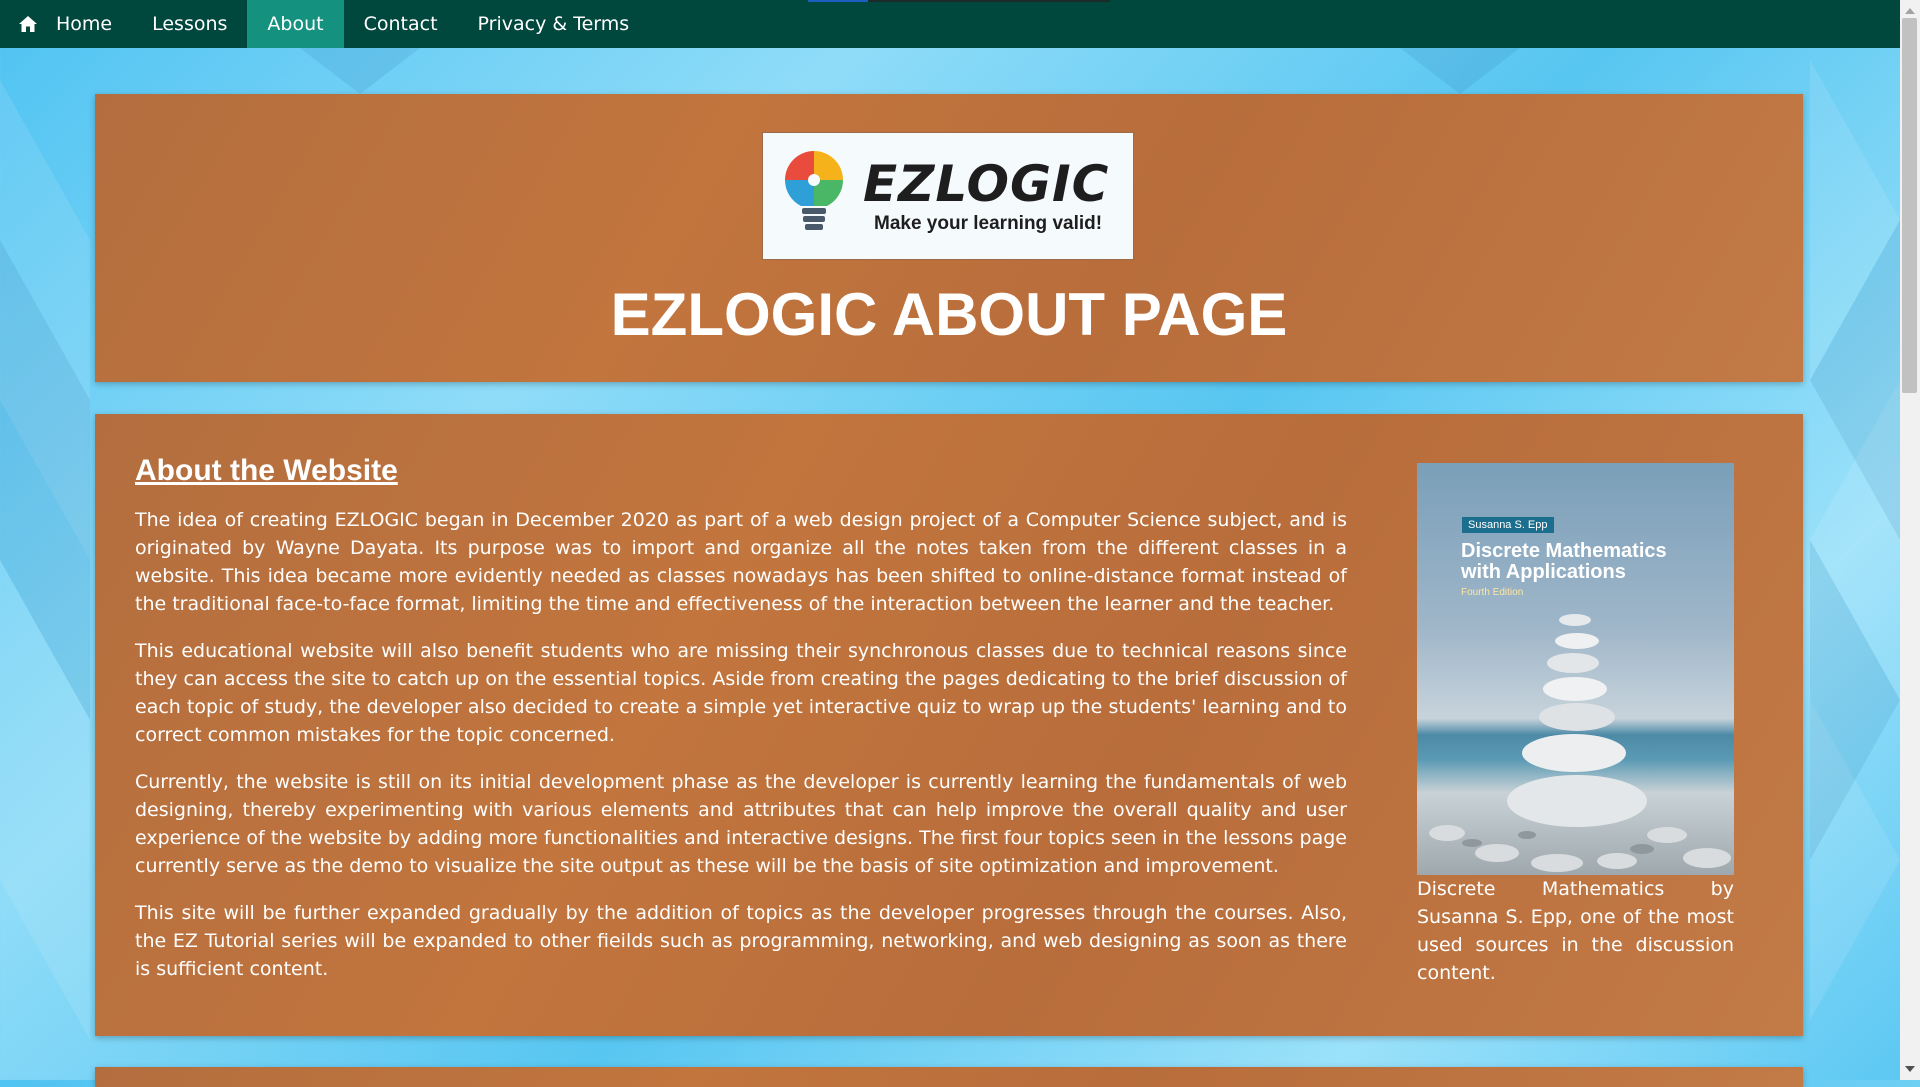 The width and height of the screenshot is (1920, 1087). Describe the element at coordinates (1910, 1069) in the screenshot. I see `scroll-down-arrow-icon` at that location.